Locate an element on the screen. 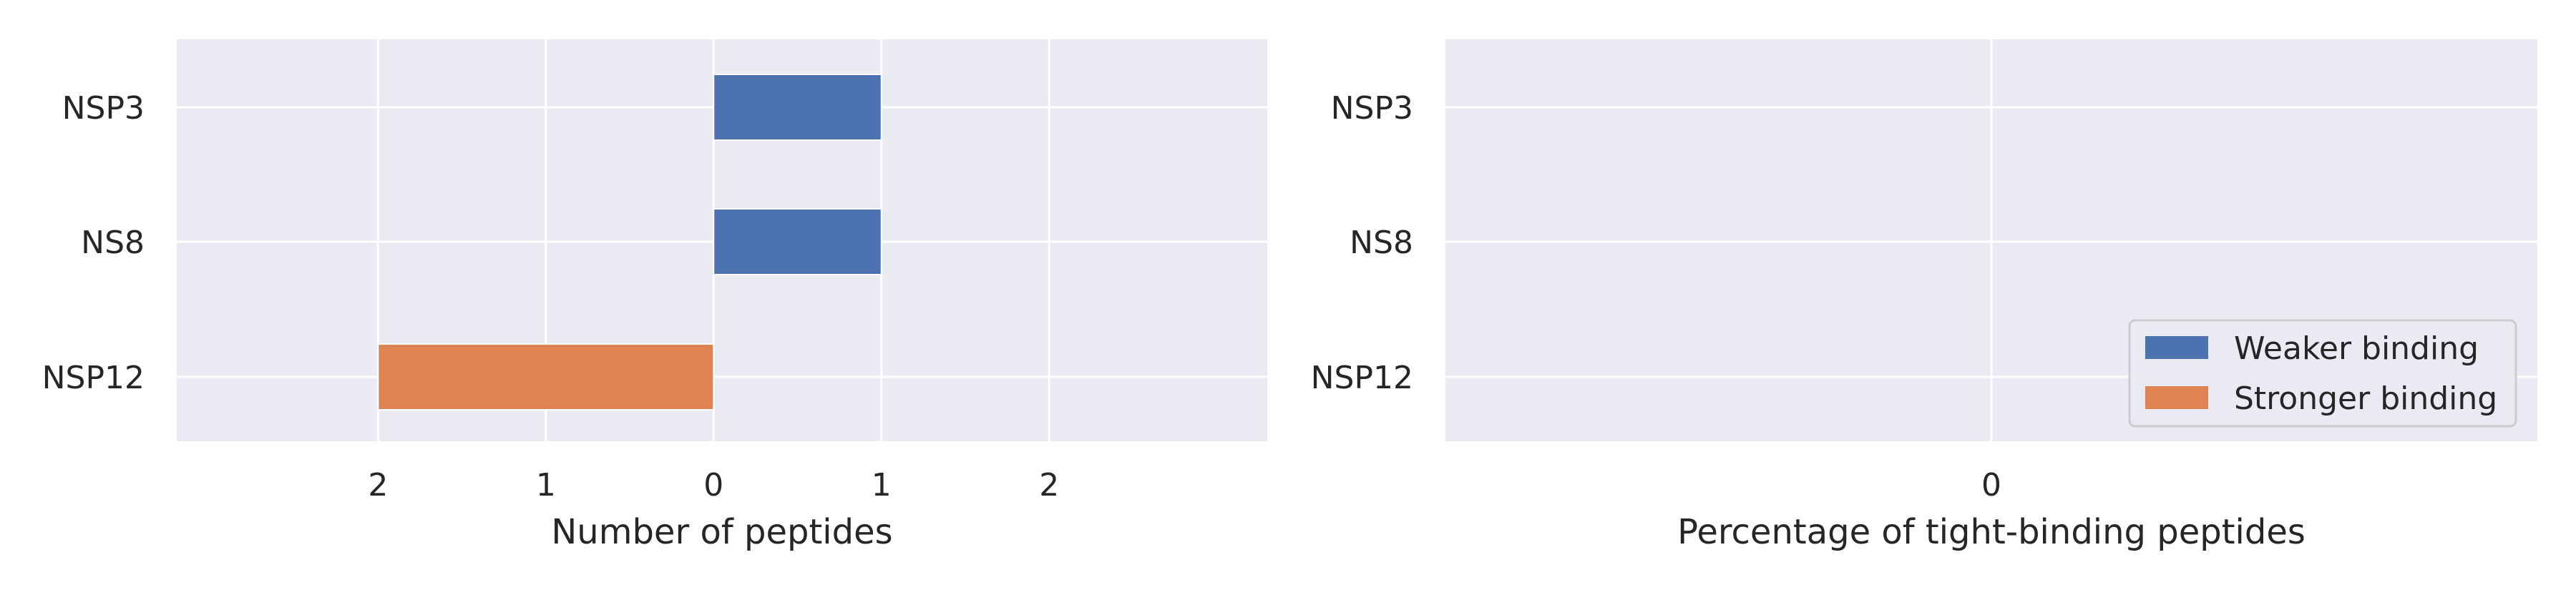 The height and width of the screenshot is (590, 2576). bar-nsp3-weaker is located at coordinates (797, 108).